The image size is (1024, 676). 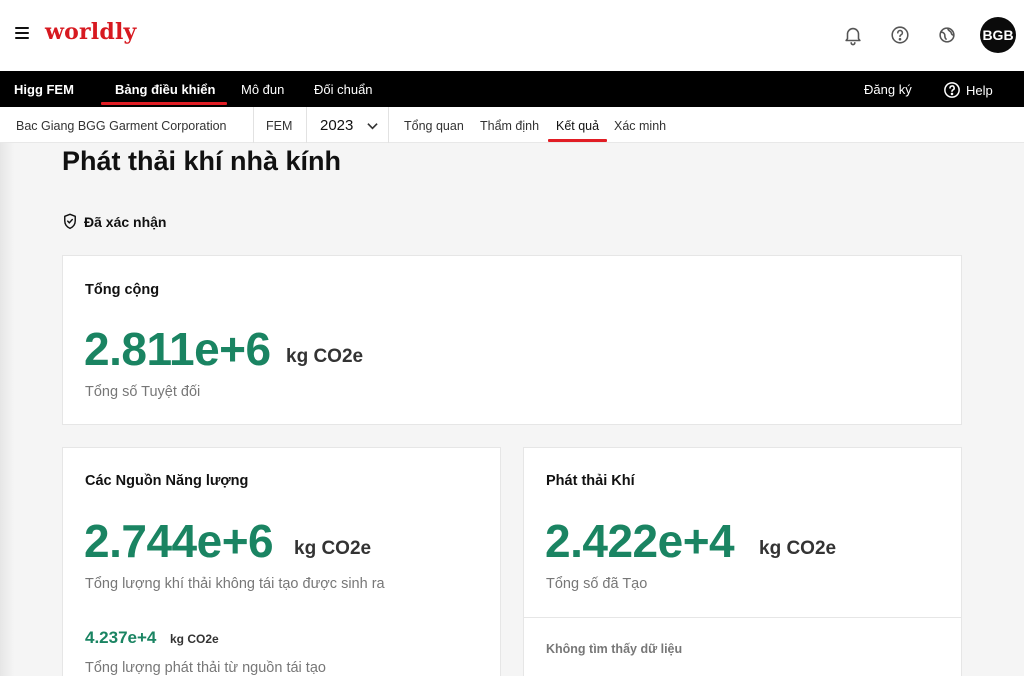 What do you see at coordinates (279, 126) in the screenshot?
I see `module-label: FEM` at bounding box center [279, 126].